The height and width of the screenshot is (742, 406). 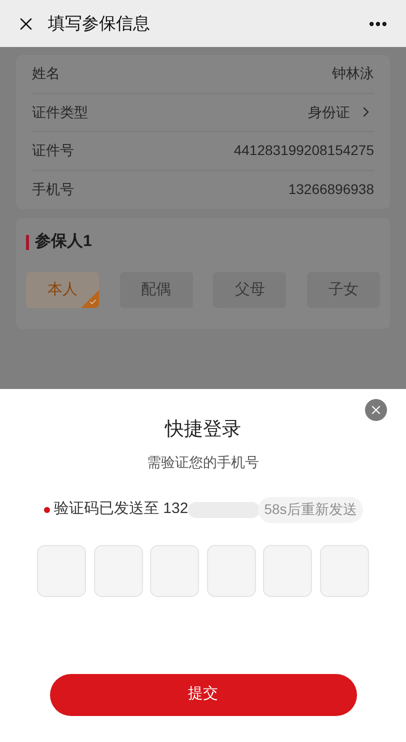 What do you see at coordinates (62, 290) in the screenshot?
I see `relation-option: 本人` at bounding box center [62, 290].